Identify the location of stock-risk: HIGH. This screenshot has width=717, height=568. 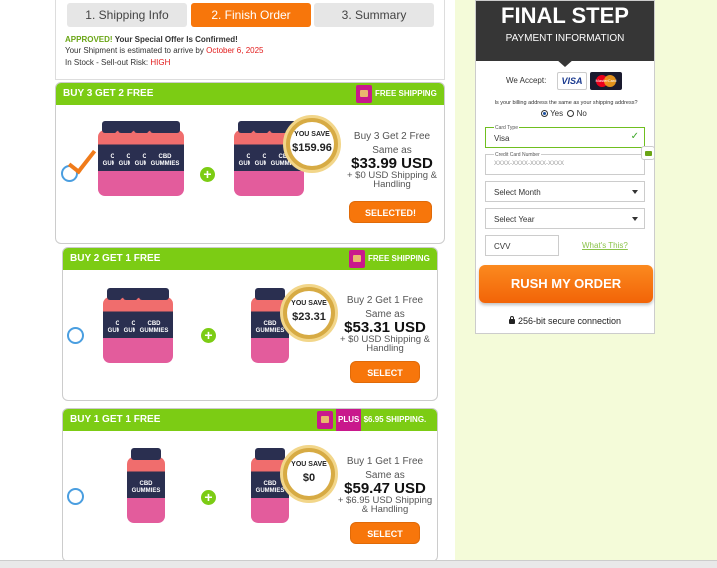
(160, 62).